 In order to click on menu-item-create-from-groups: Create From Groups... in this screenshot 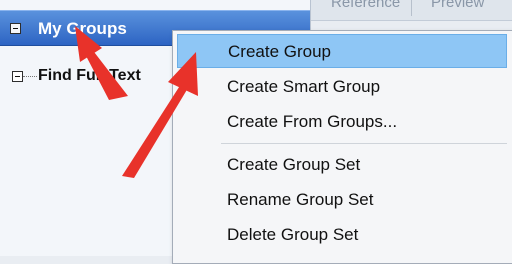, I will do `click(342, 122)`.